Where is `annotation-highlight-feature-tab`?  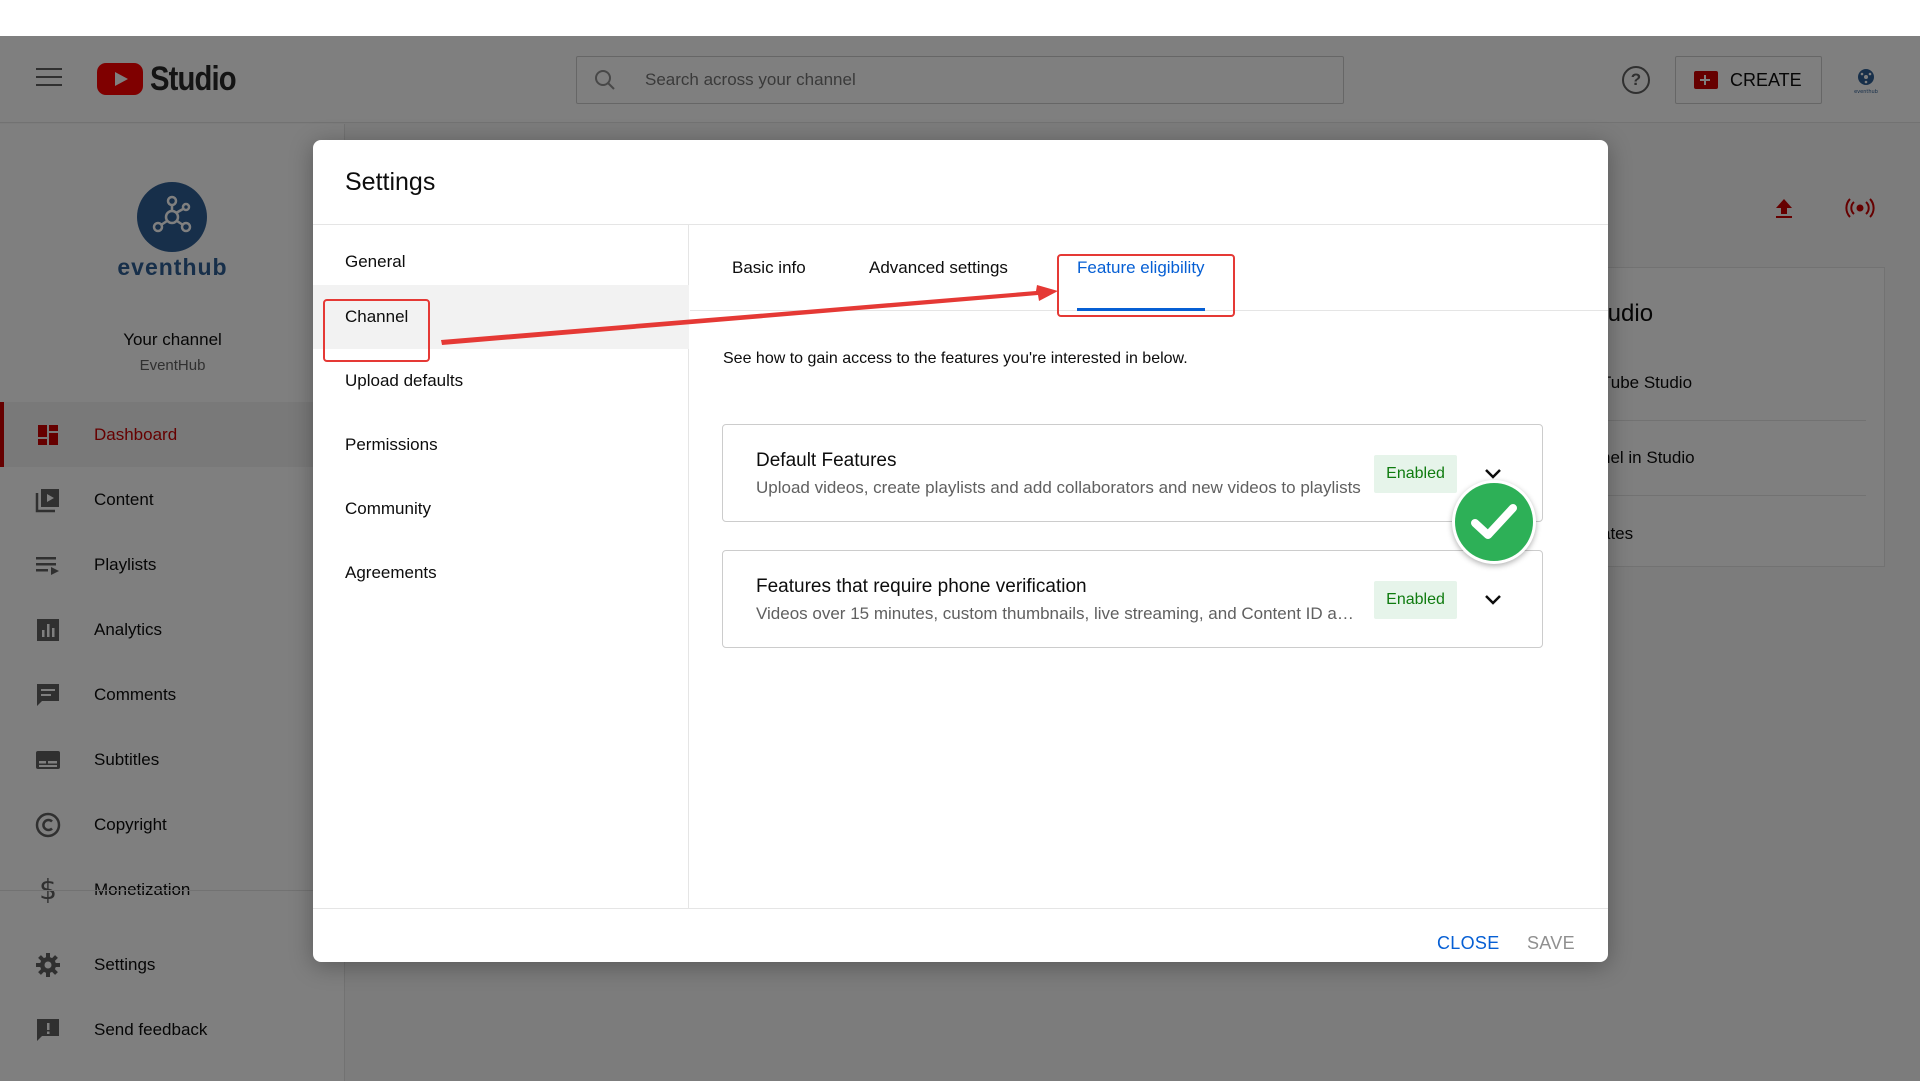 annotation-highlight-feature-tab is located at coordinates (1146, 285).